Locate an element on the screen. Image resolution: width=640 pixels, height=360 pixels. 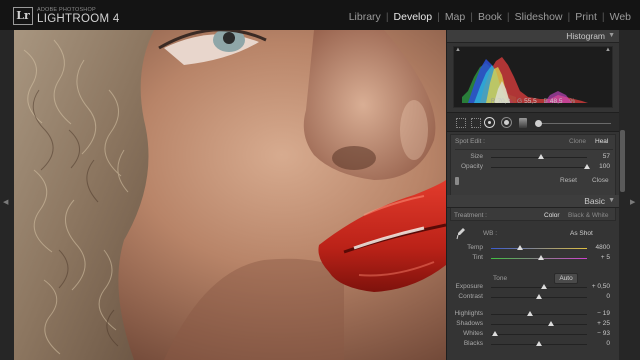
spot-edit-label: Spot Edit : is located at coordinates (470, 141).